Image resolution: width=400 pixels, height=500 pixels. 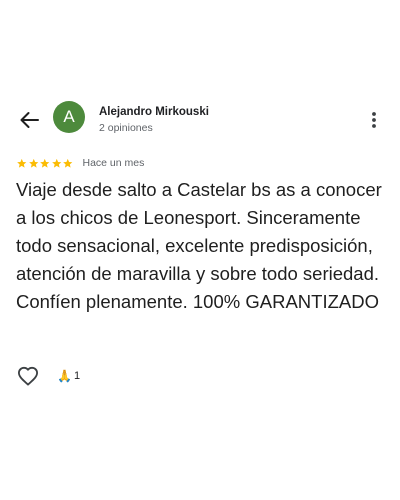 I want to click on heart-outline-icon, so click(x=27, y=376).